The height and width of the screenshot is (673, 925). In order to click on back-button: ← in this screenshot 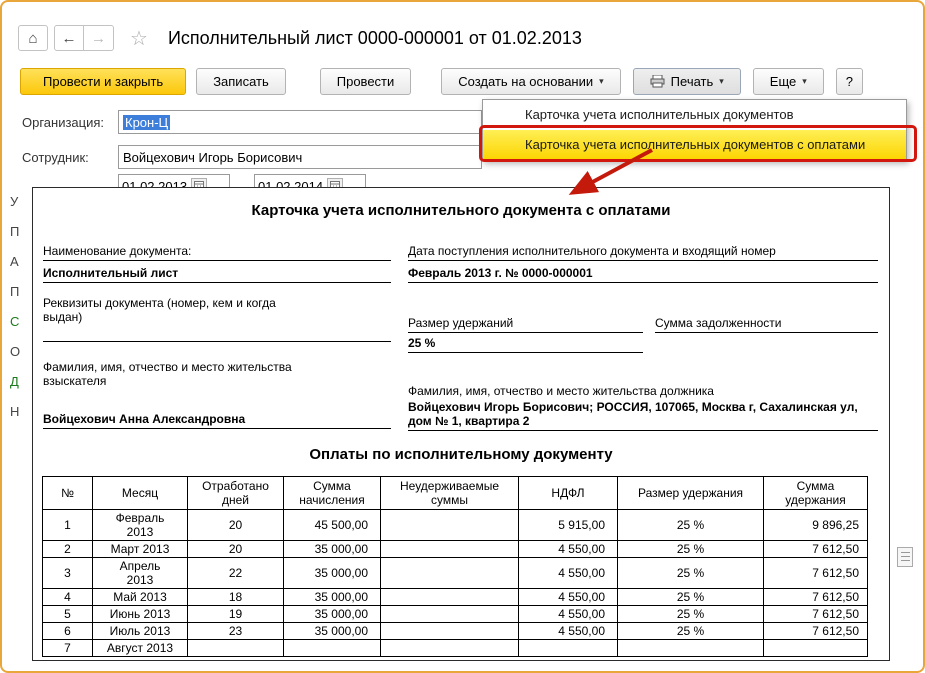, I will do `click(69, 38)`.